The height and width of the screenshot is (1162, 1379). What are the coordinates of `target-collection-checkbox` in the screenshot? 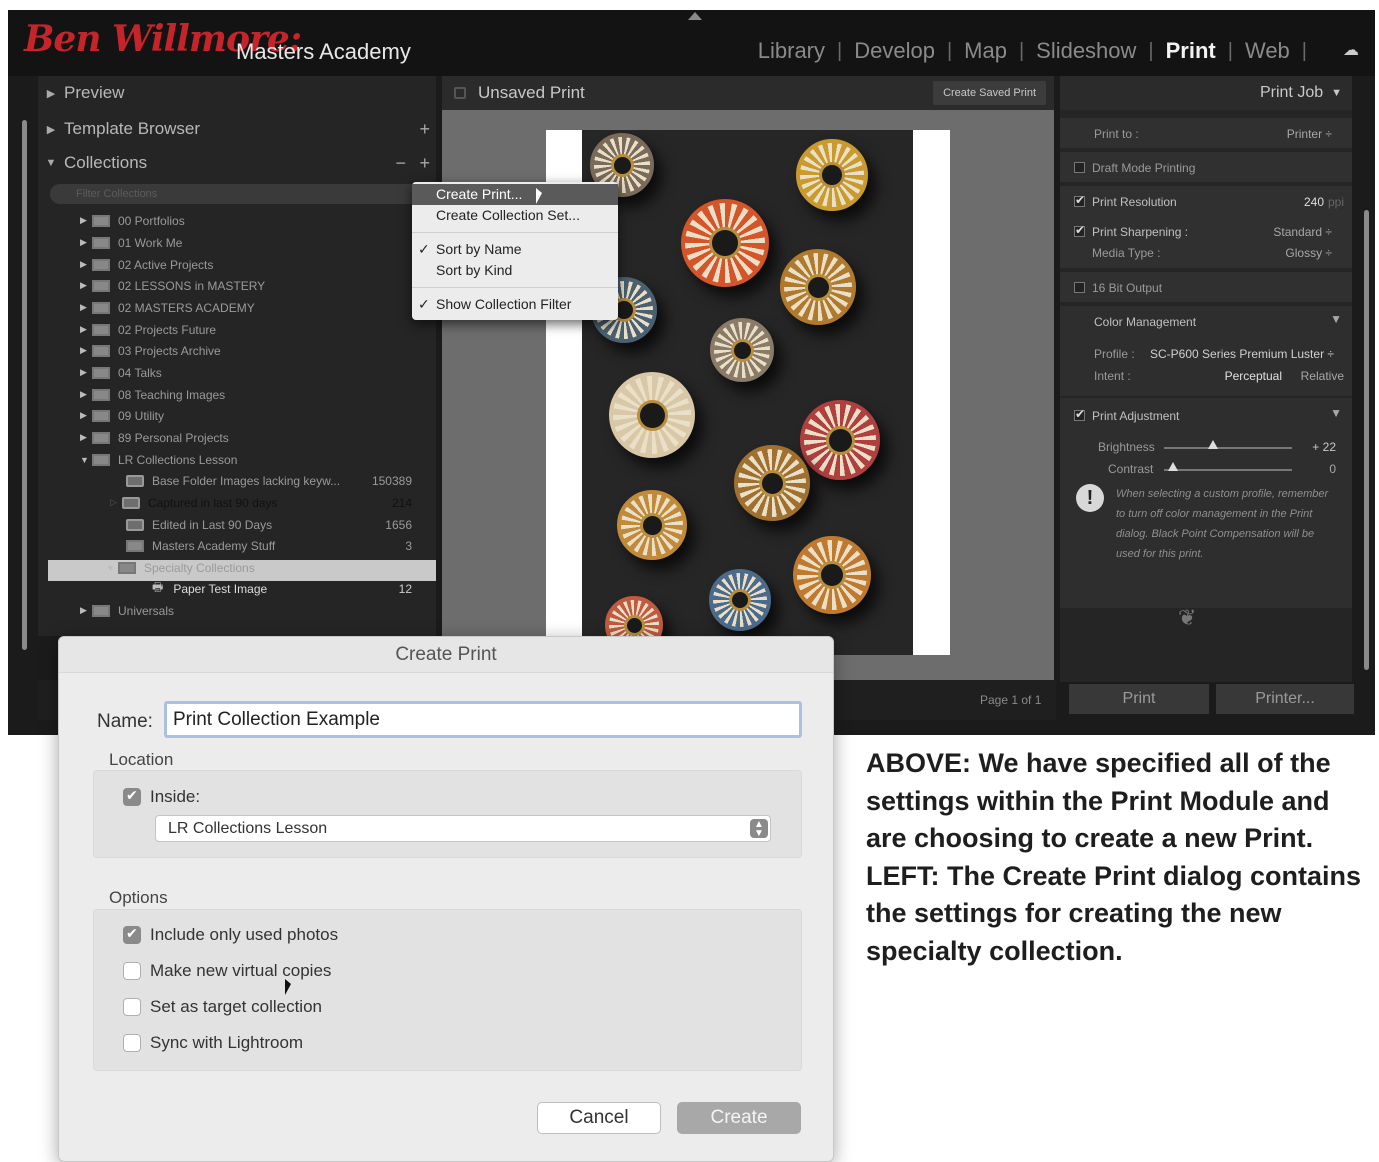 It's located at (132, 1007).